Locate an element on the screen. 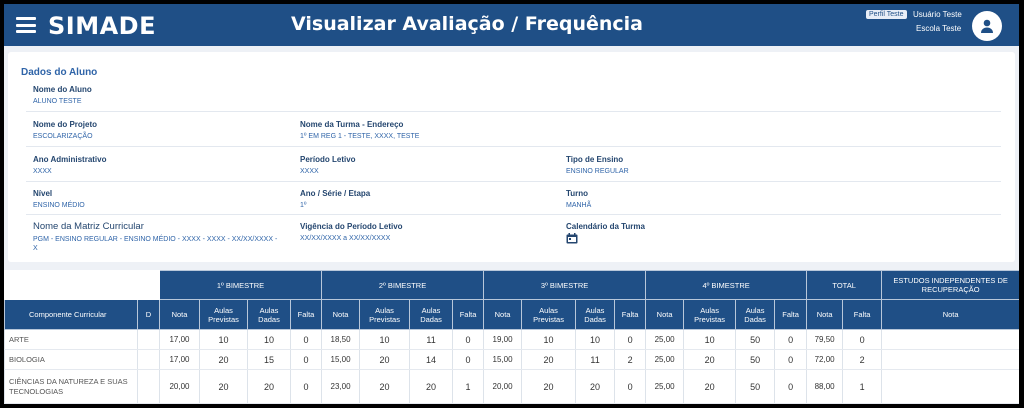 The width and height of the screenshot is (1024, 408). calendar-icon is located at coordinates (572, 238).